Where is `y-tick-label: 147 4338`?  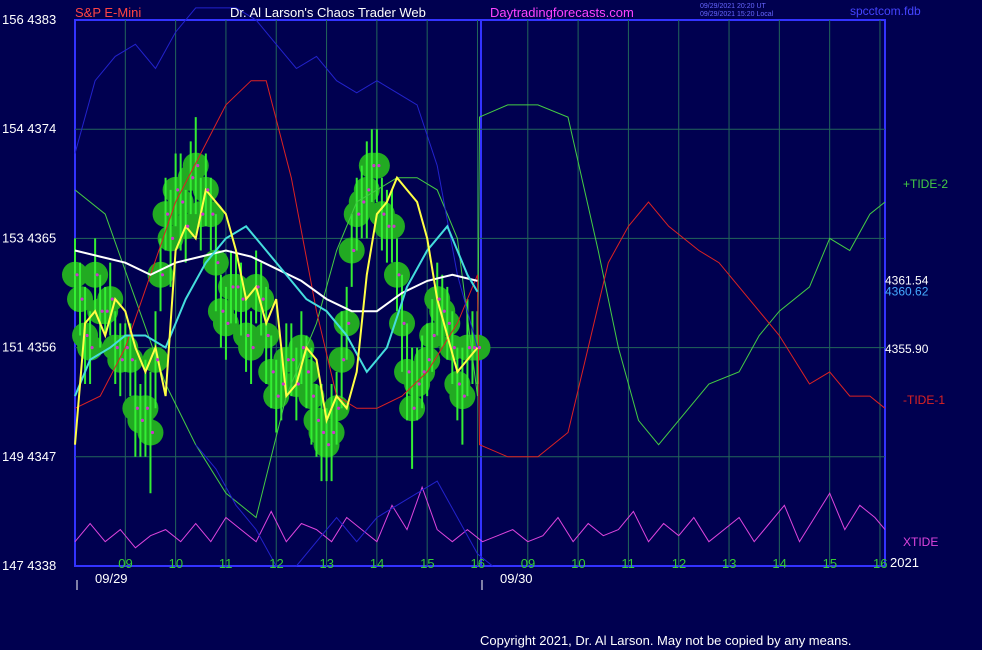 y-tick-label: 147 4338 is located at coordinates (29, 565).